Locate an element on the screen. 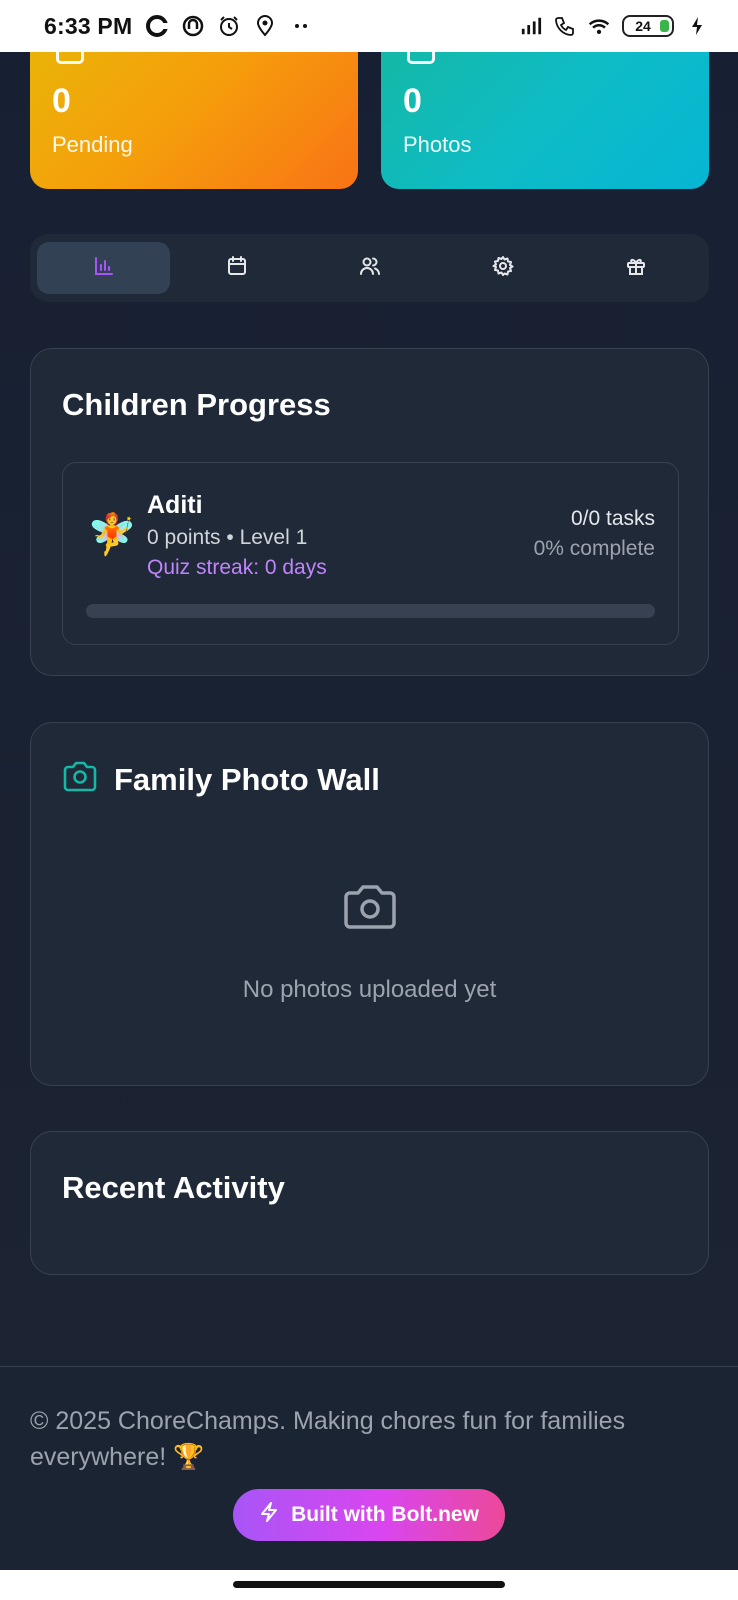  system-nav-bar is located at coordinates (369, 1585).